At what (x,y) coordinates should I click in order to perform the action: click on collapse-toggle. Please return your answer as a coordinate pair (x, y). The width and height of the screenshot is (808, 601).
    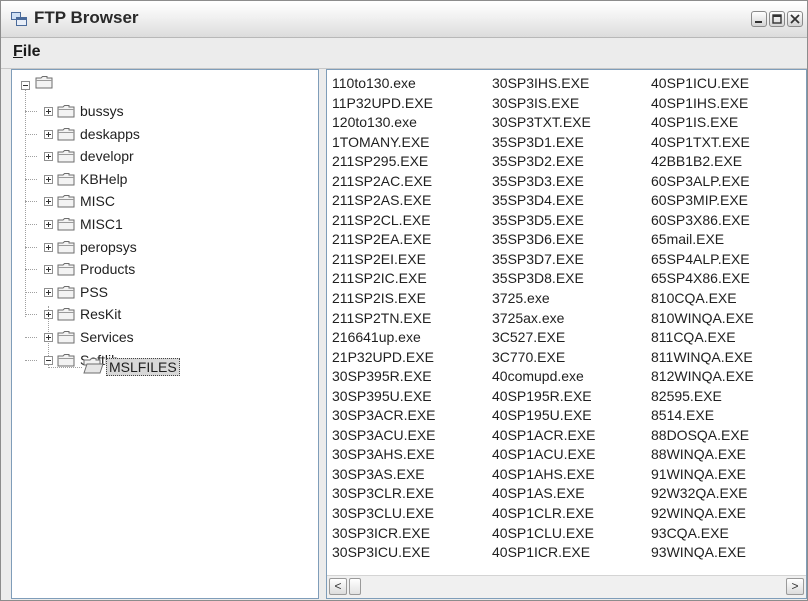
    Looking at the image, I should click on (48, 360).